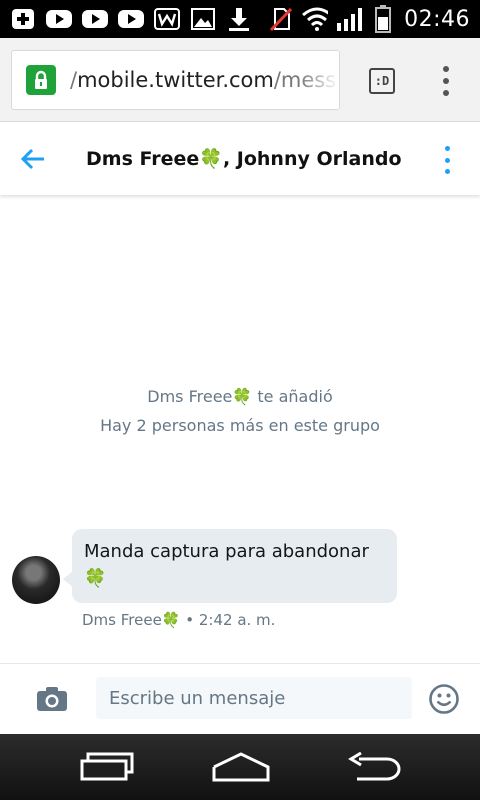 This screenshot has width=480, height=800. I want to click on message-text: Manda captura para abandonar, so click(226, 551).